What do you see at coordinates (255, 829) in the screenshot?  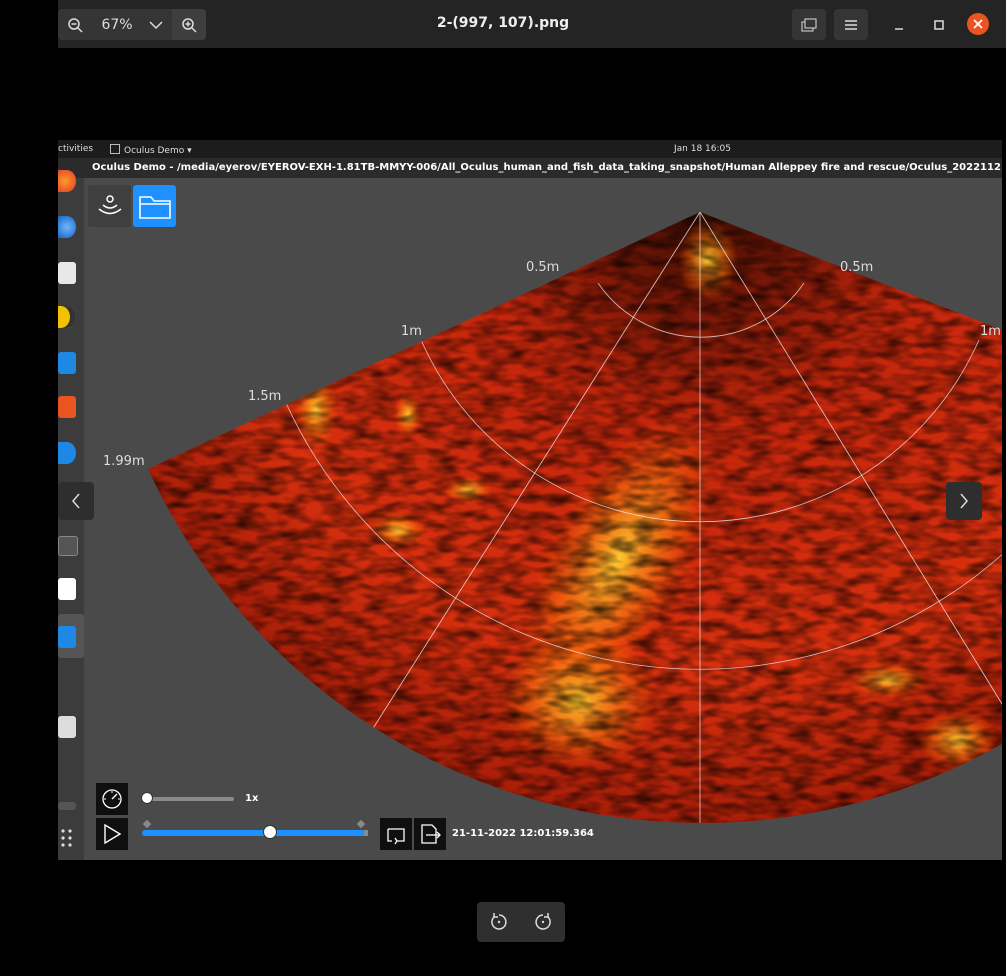 I see `playback-slider` at bounding box center [255, 829].